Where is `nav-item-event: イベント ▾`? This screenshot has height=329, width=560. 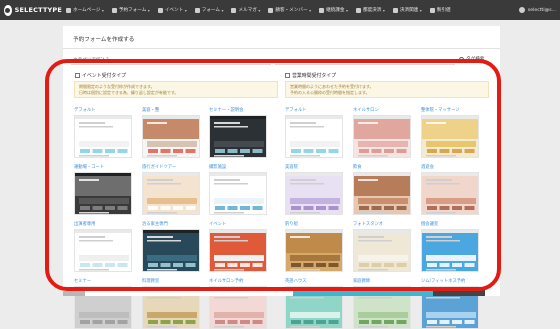 nav-item-event: イベント ▾ is located at coordinates (172, 10).